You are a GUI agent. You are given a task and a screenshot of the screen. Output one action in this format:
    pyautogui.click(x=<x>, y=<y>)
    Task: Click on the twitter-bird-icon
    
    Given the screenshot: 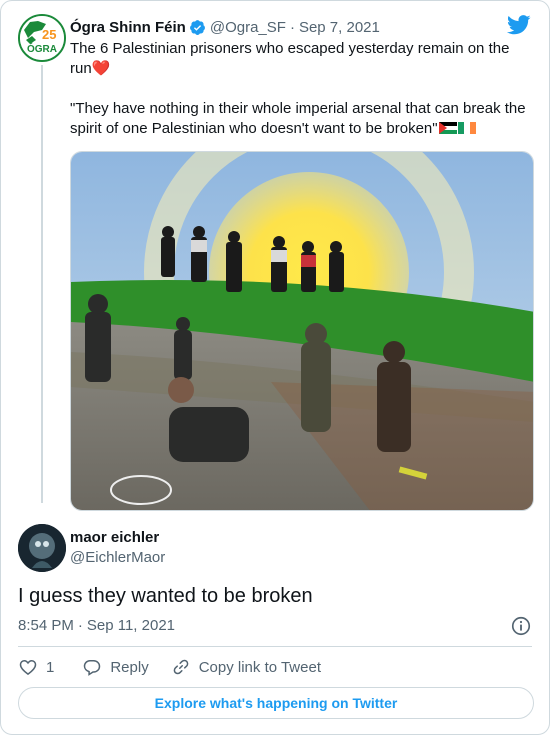 What is the action you would take?
    pyautogui.click(x=519, y=25)
    